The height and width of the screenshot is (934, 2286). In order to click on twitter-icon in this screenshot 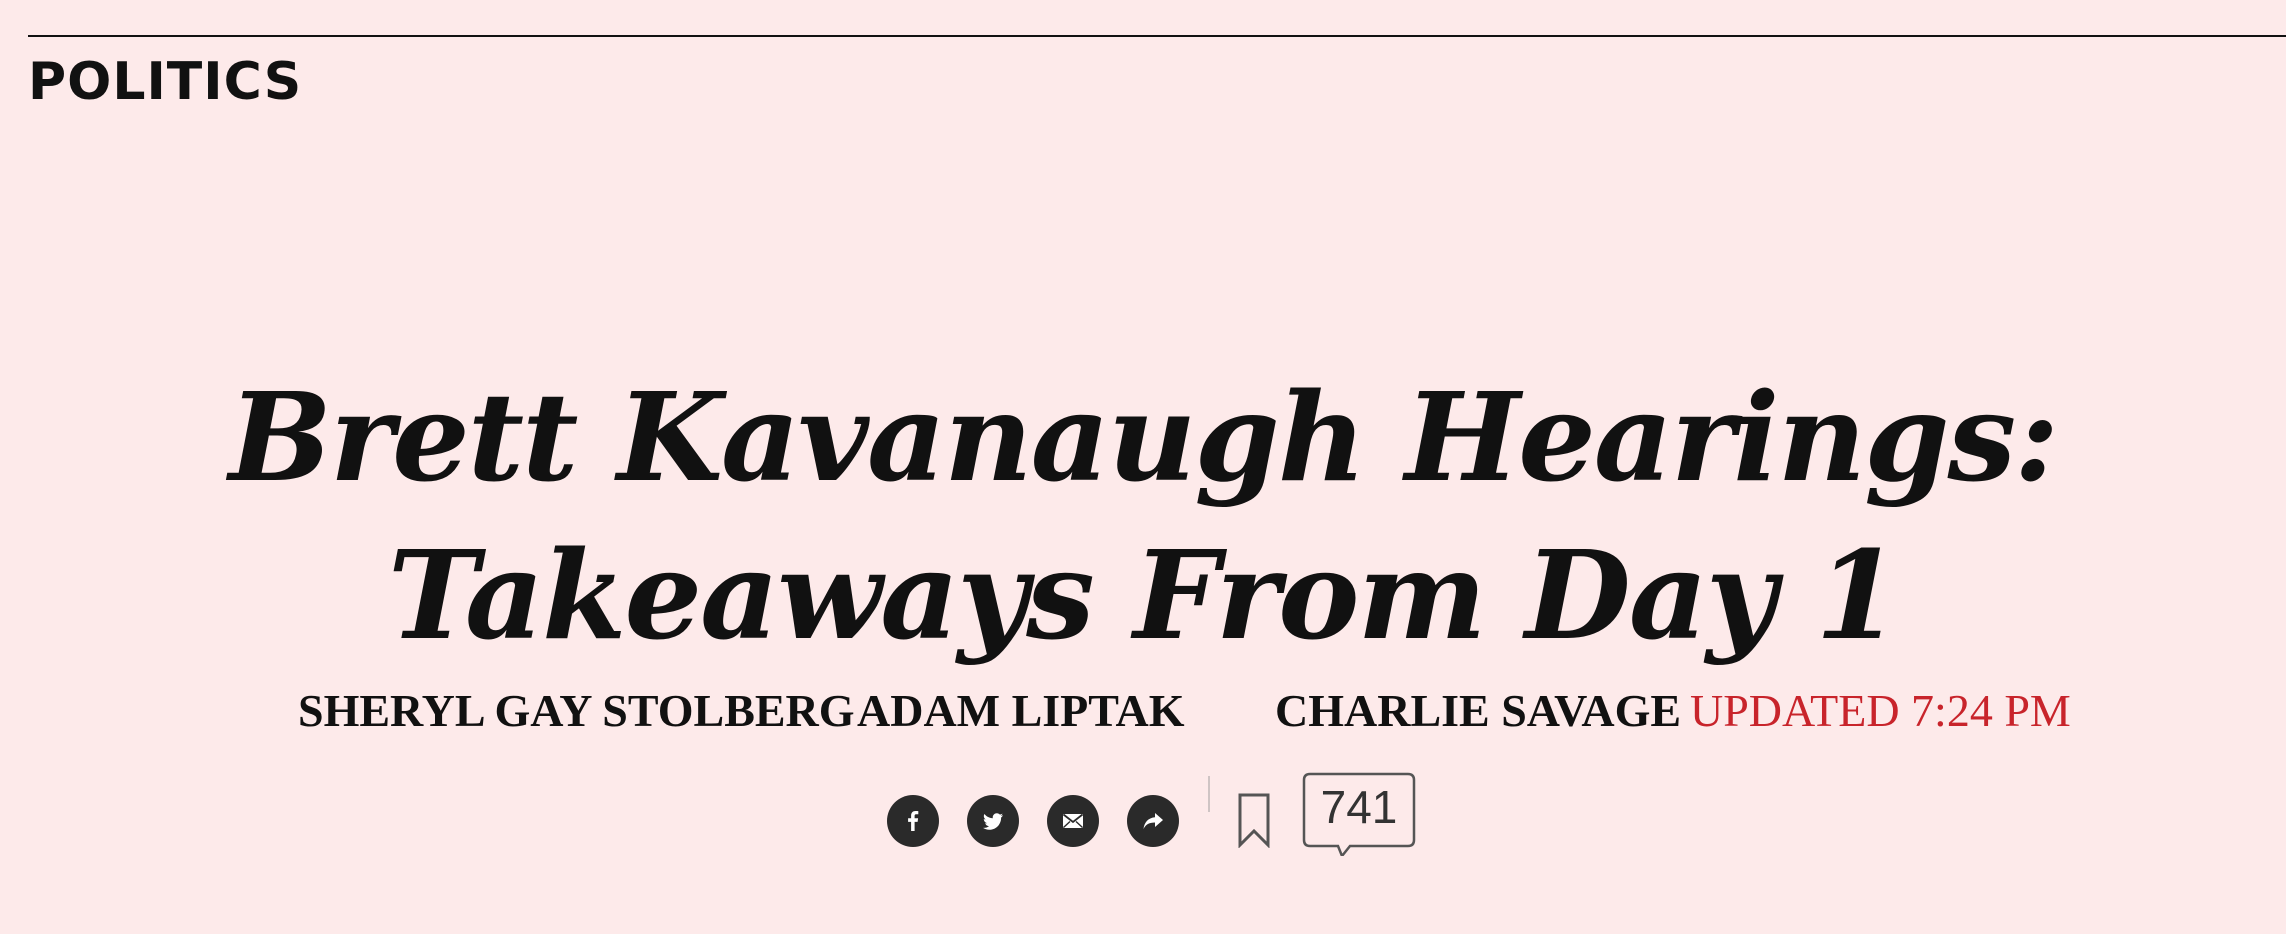, I will do `click(993, 821)`.